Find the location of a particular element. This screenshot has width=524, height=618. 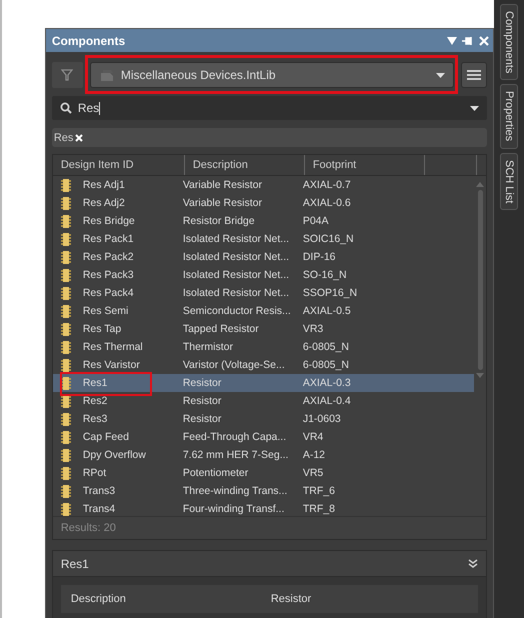

table-cell-text: Cap Feed is located at coordinates (106, 437).